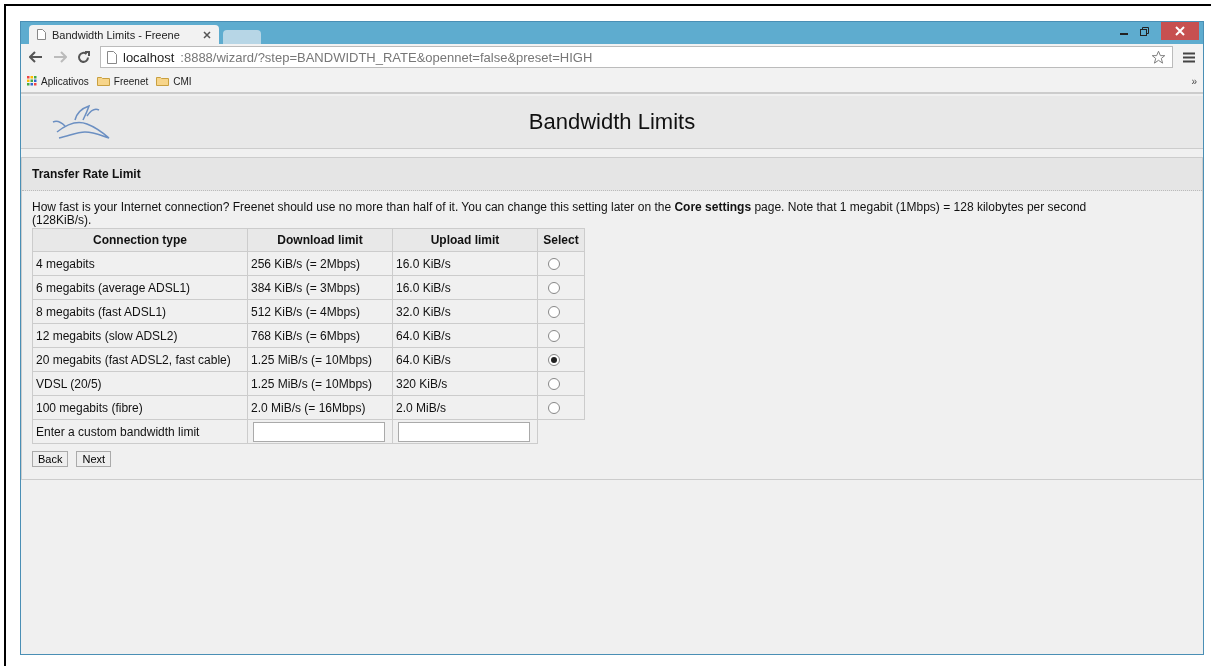 The image size is (1211, 666). What do you see at coordinates (320, 311) in the screenshot?
I see `table-cell: 512 KiB/s (= 4Mbps)` at bounding box center [320, 311].